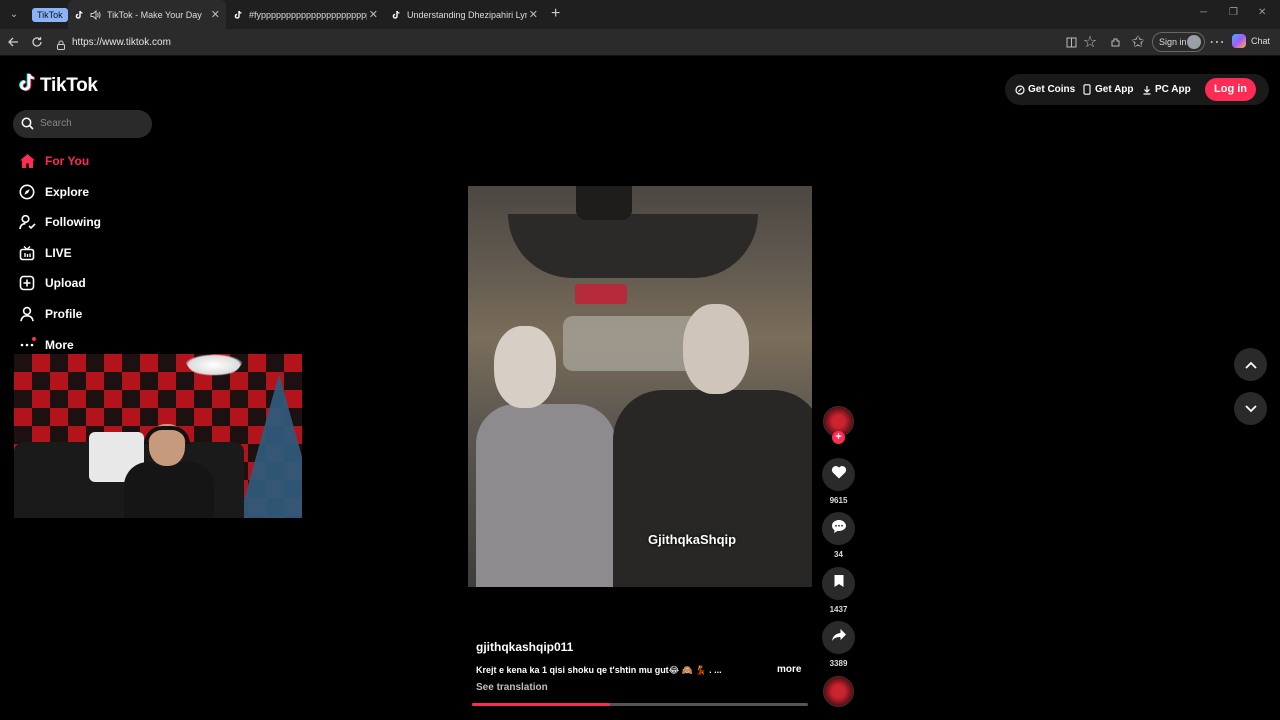  What do you see at coordinates (640, 386) in the screenshot?
I see `video-player: GjithqkaShqip` at bounding box center [640, 386].